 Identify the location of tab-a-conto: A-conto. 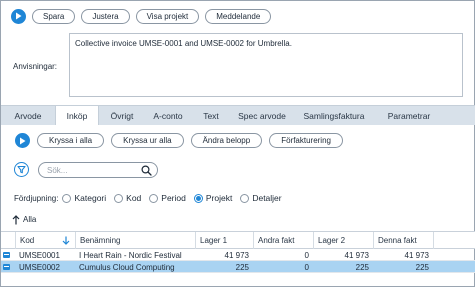
(168, 115).